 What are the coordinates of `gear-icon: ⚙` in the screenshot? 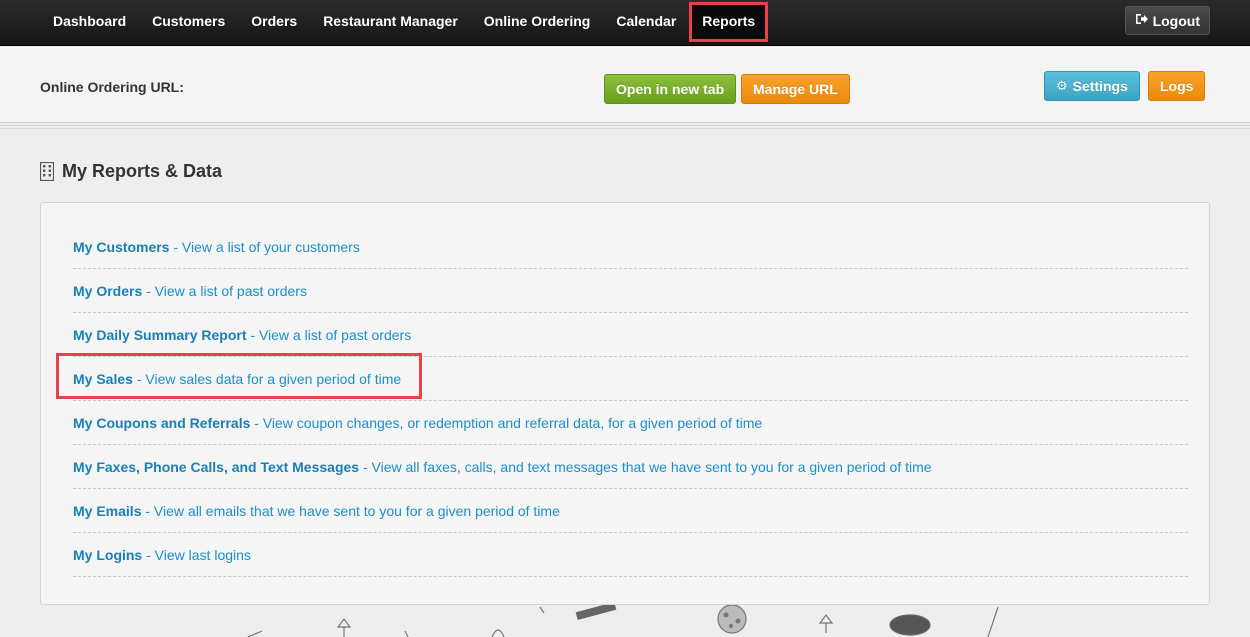 It's located at (1062, 85).